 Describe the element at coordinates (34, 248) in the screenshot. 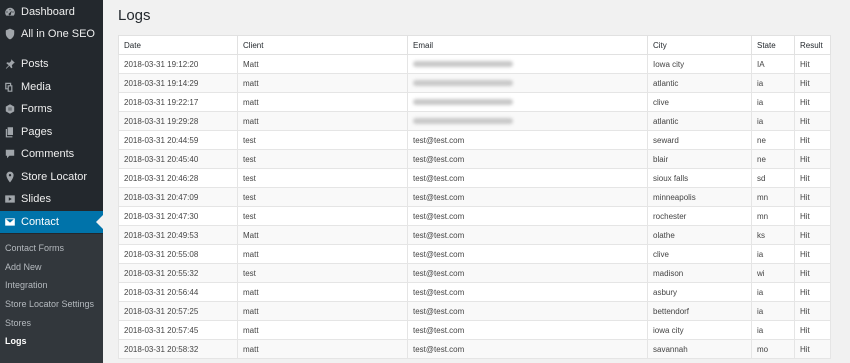

I see `submenu-item-contact-forms: Contact Forms` at that location.